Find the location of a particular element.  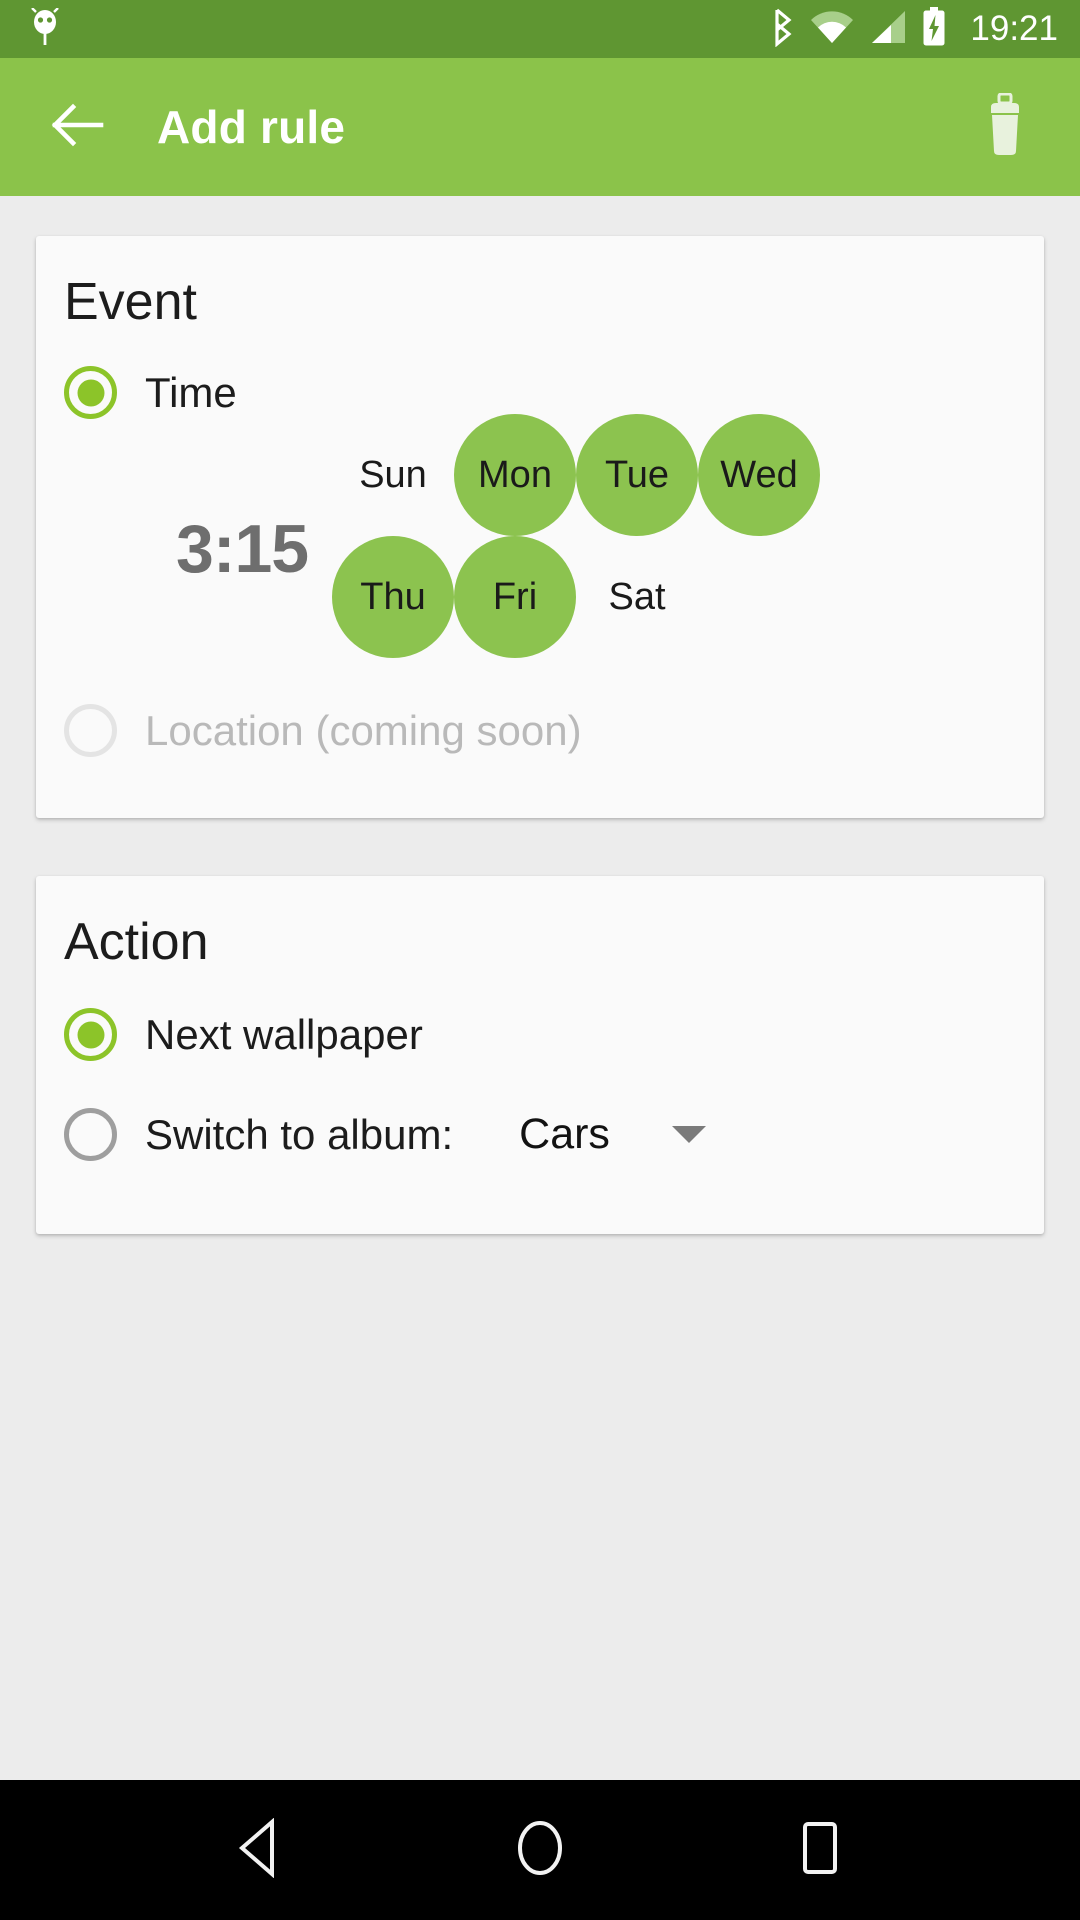

android-head-icon is located at coordinates (45, 28).